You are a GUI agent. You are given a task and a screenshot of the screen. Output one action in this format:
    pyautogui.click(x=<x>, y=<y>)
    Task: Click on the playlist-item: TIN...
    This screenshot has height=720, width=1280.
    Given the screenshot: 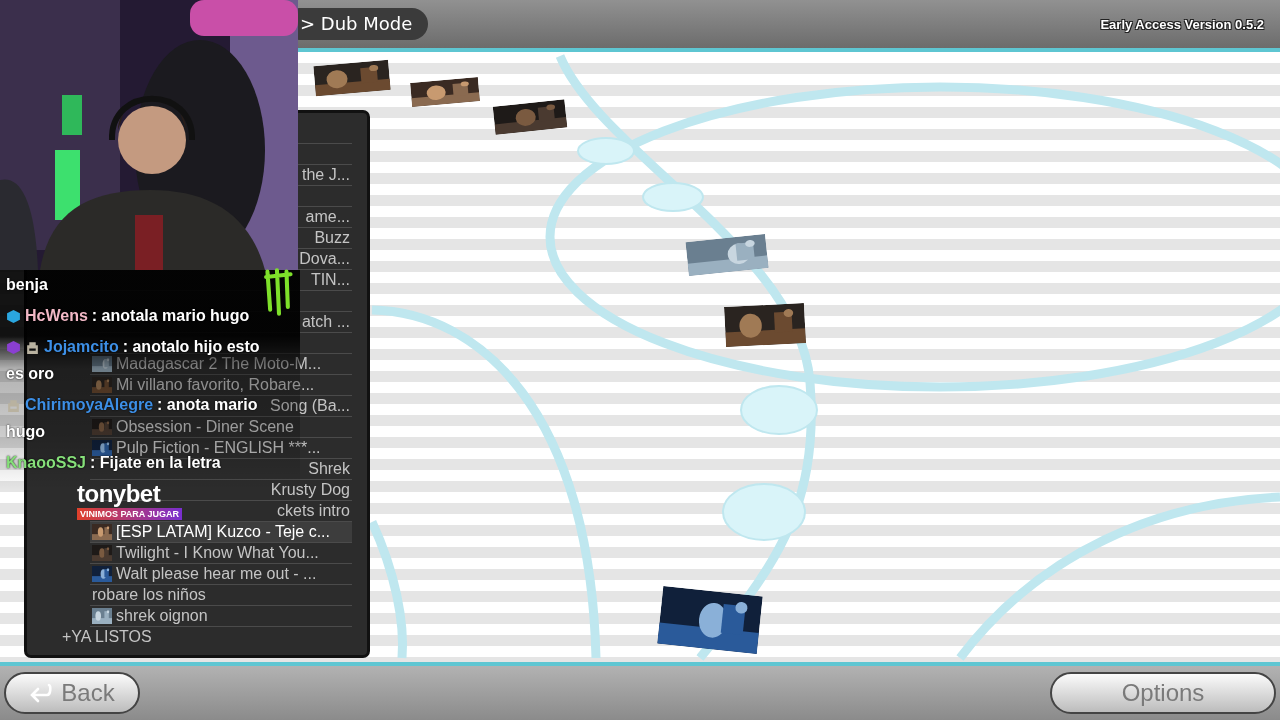 What is the action you would take?
    pyautogui.click(x=330, y=280)
    